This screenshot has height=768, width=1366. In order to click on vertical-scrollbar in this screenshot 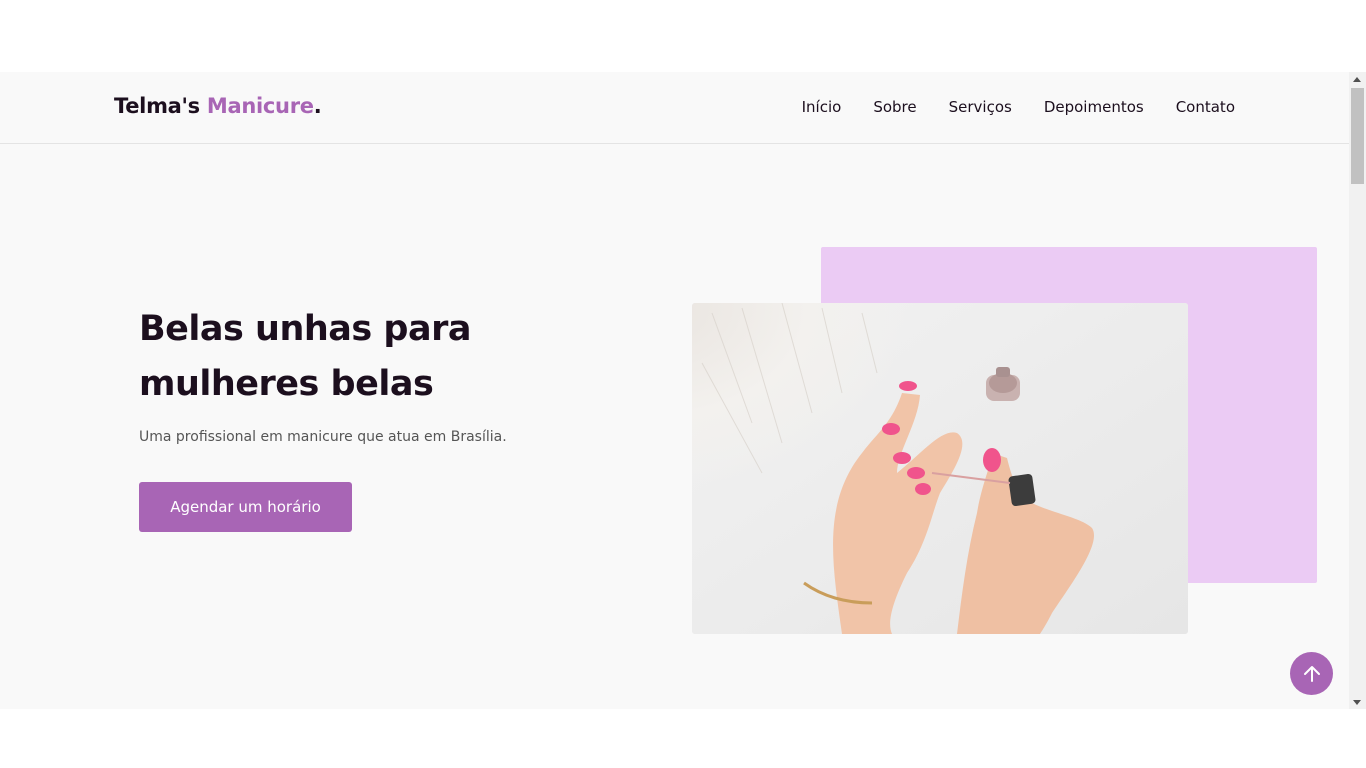, I will do `click(1357, 390)`.